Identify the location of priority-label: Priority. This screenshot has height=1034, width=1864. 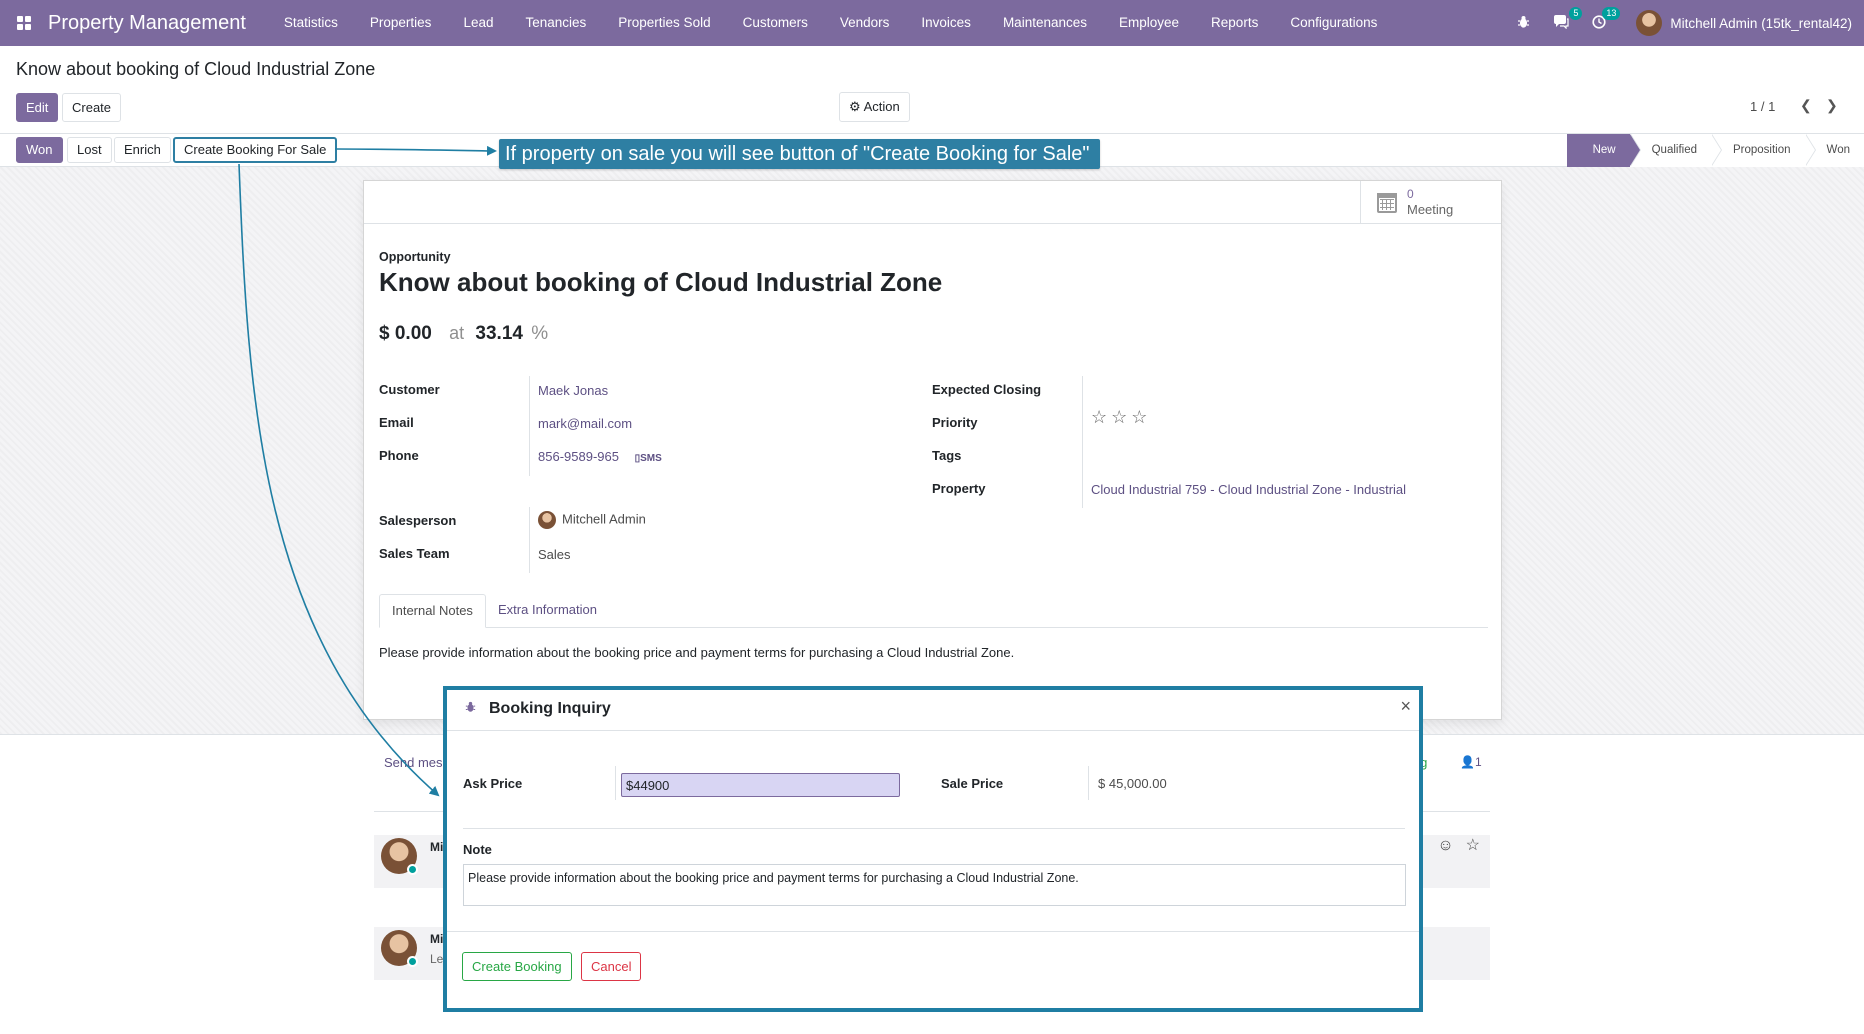
(955, 422).